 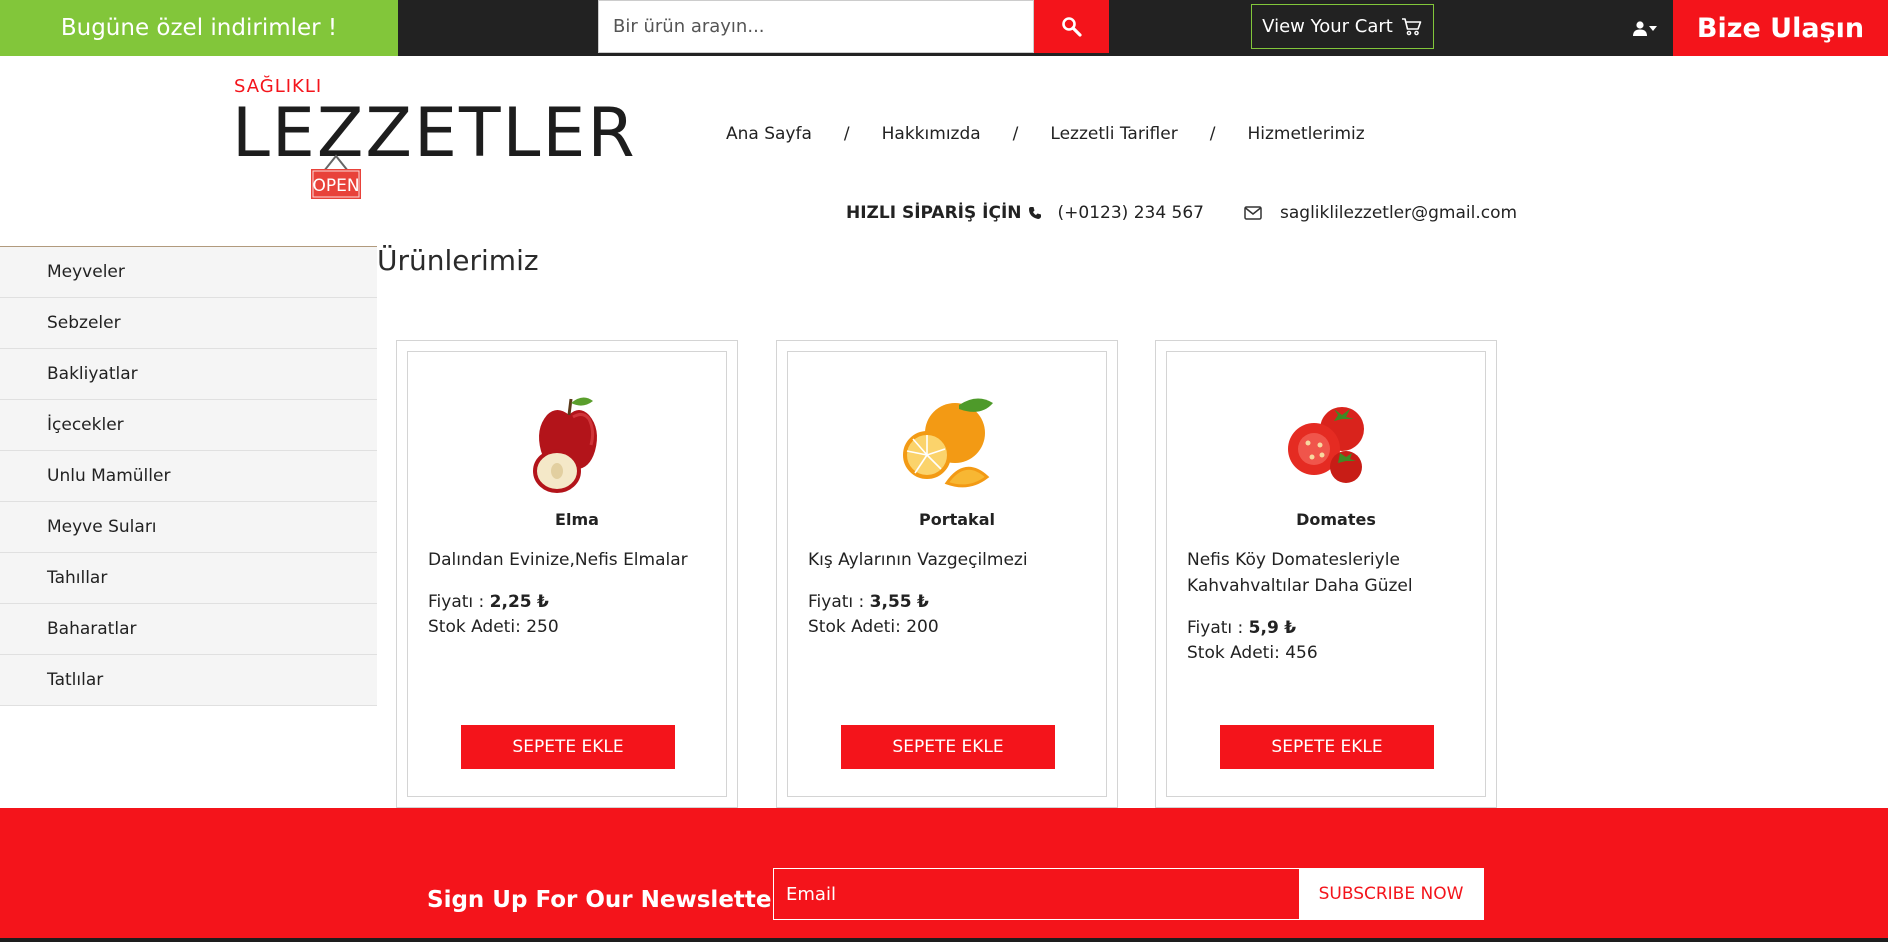 What do you see at coordinates (434, 133) in the screenshot?
I see `logo-title: LEZZETLER` at bounding box center [434, 133].